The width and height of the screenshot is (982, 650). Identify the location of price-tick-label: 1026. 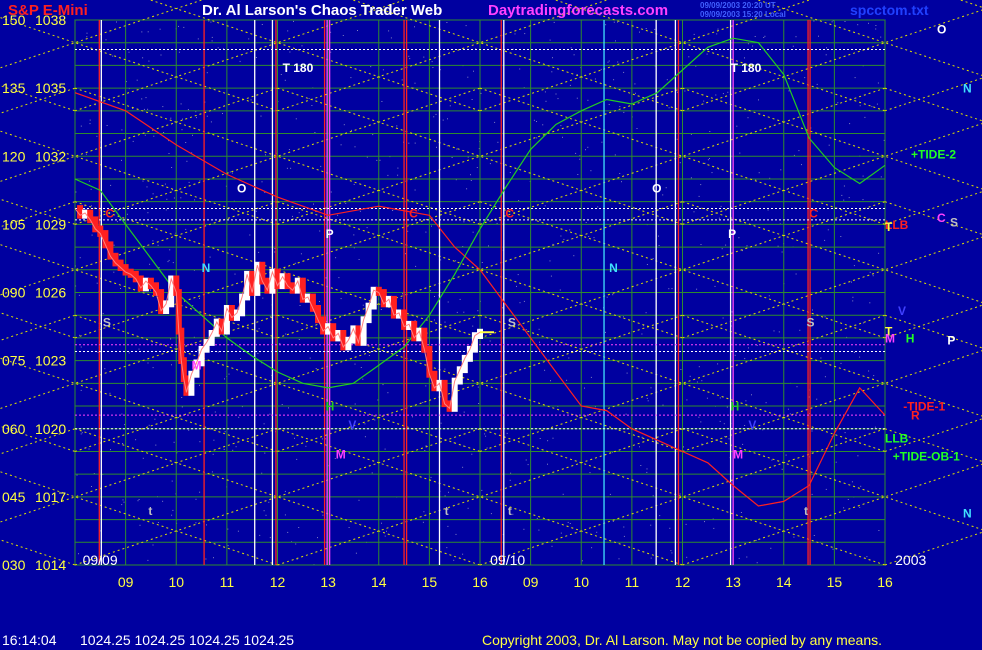
(50, 293).